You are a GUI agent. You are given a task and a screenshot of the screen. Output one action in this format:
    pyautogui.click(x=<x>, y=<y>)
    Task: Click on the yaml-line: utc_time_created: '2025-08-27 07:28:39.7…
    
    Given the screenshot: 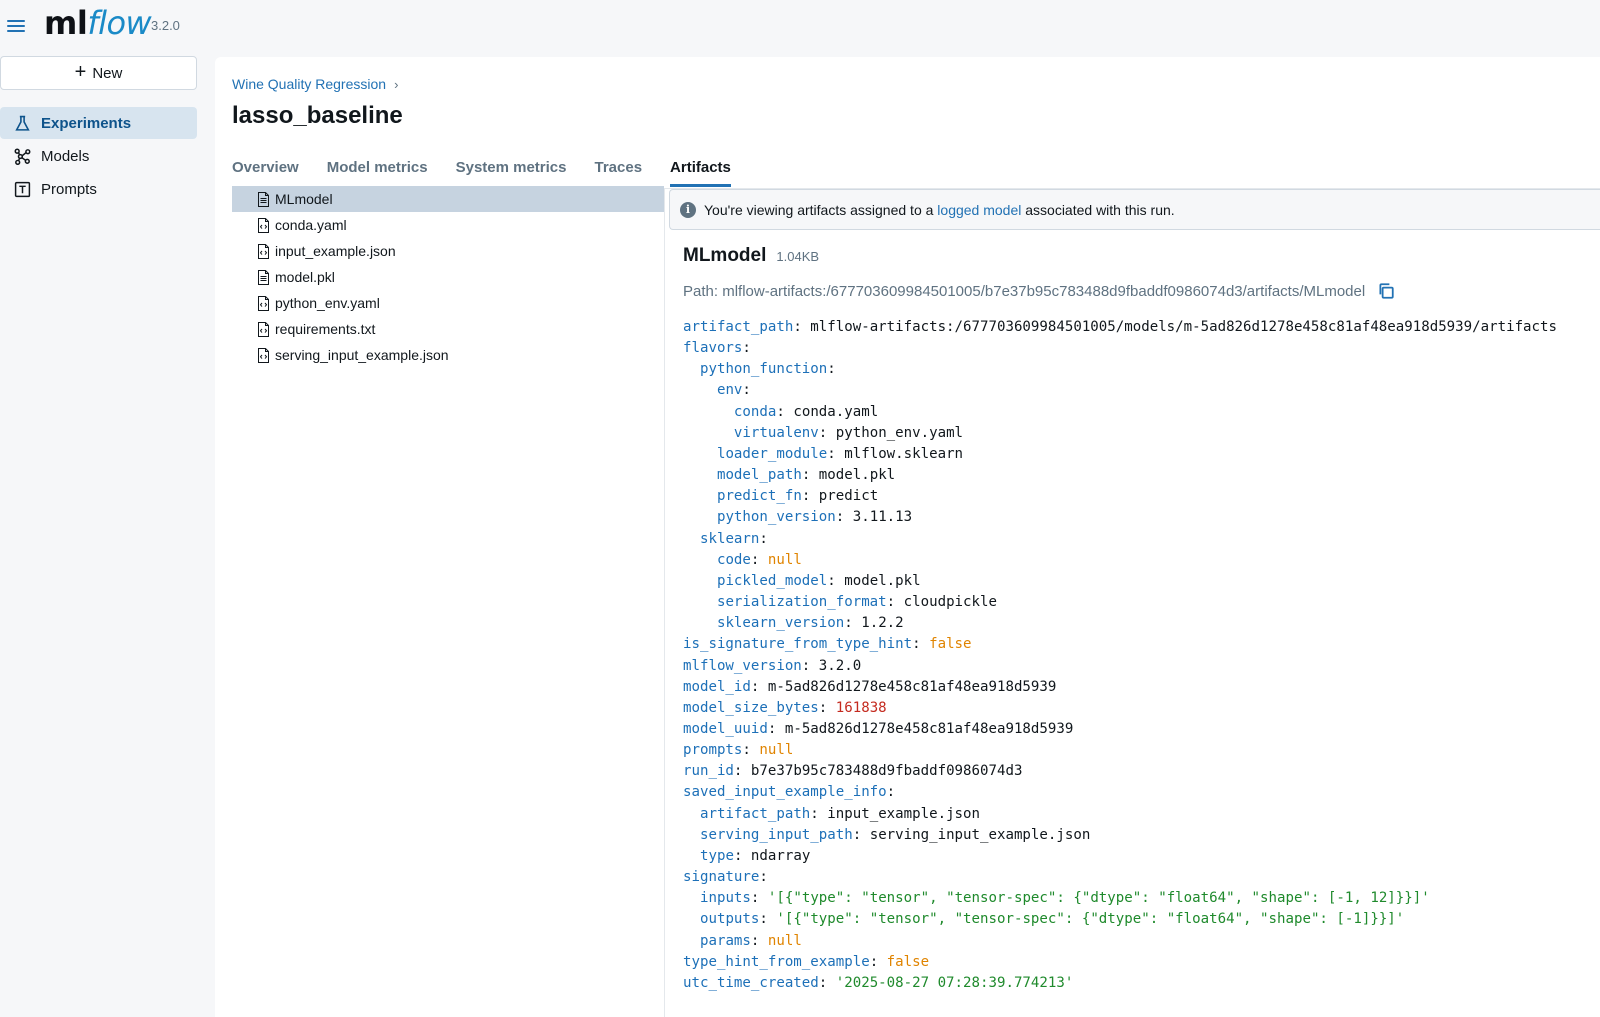 What is the action you would take?
    pyautogui.click(x=878, y=982)
    